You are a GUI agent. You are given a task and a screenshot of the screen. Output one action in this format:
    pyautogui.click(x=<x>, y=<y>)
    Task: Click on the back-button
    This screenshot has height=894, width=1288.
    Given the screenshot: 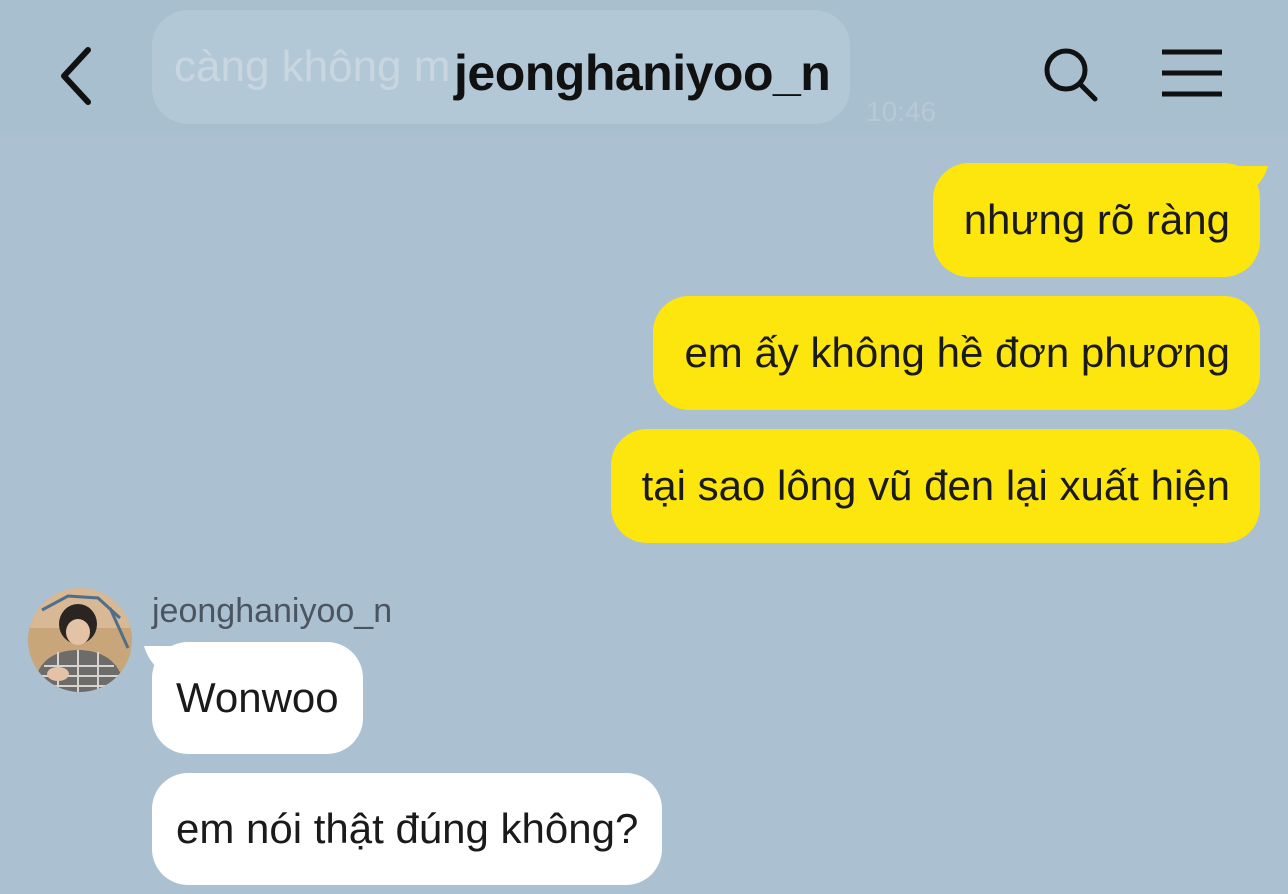 What is the action you would take?
    pyautogui.click(x=80, y=76)
    